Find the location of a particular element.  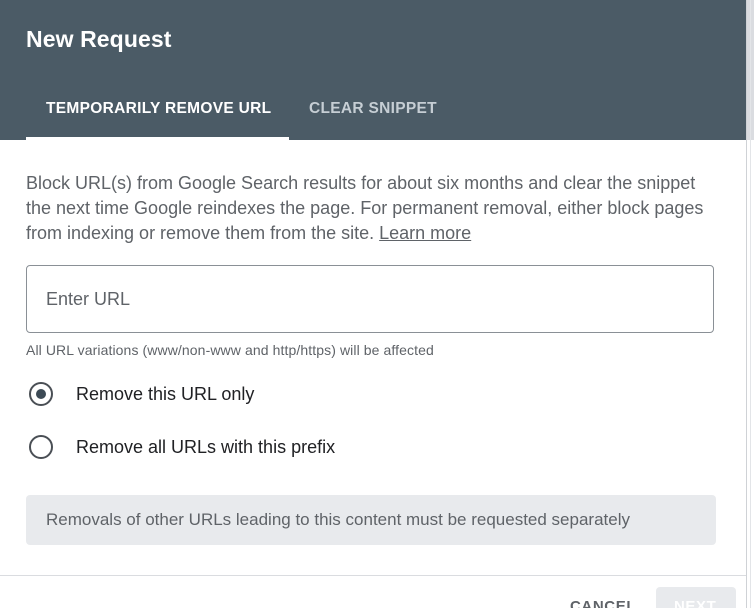

radio-remove-this-url-only: Remove this URL only is located at coordinates (228, 394).